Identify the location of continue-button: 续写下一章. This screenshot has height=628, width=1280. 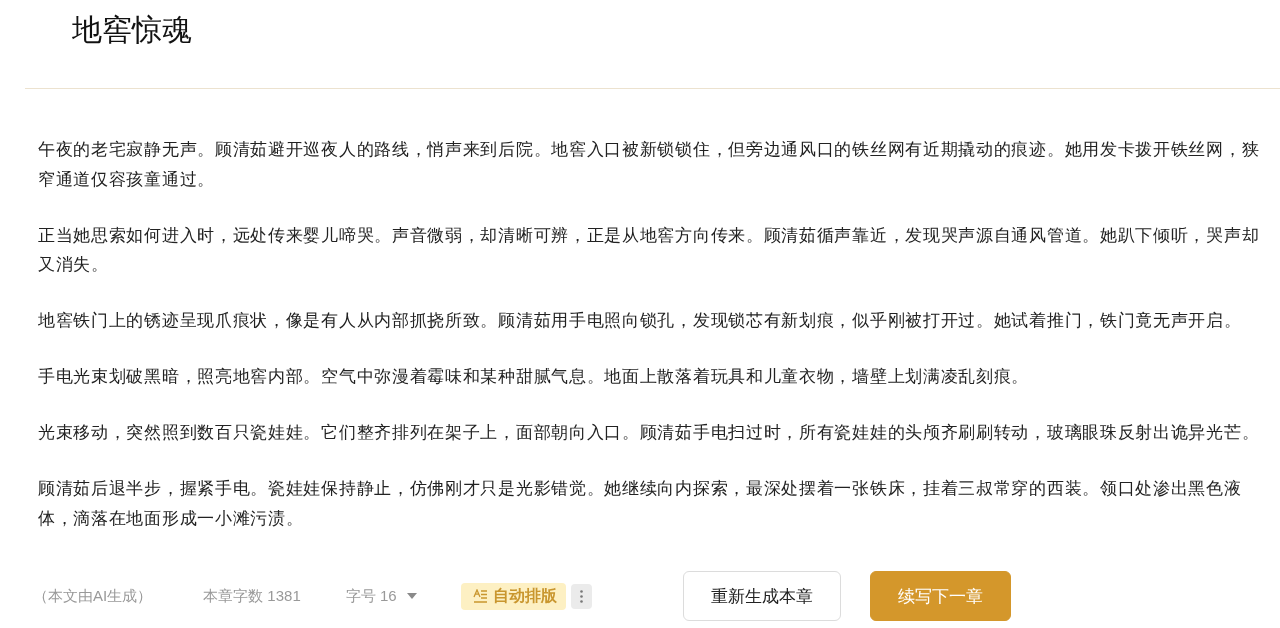
(940, 596).